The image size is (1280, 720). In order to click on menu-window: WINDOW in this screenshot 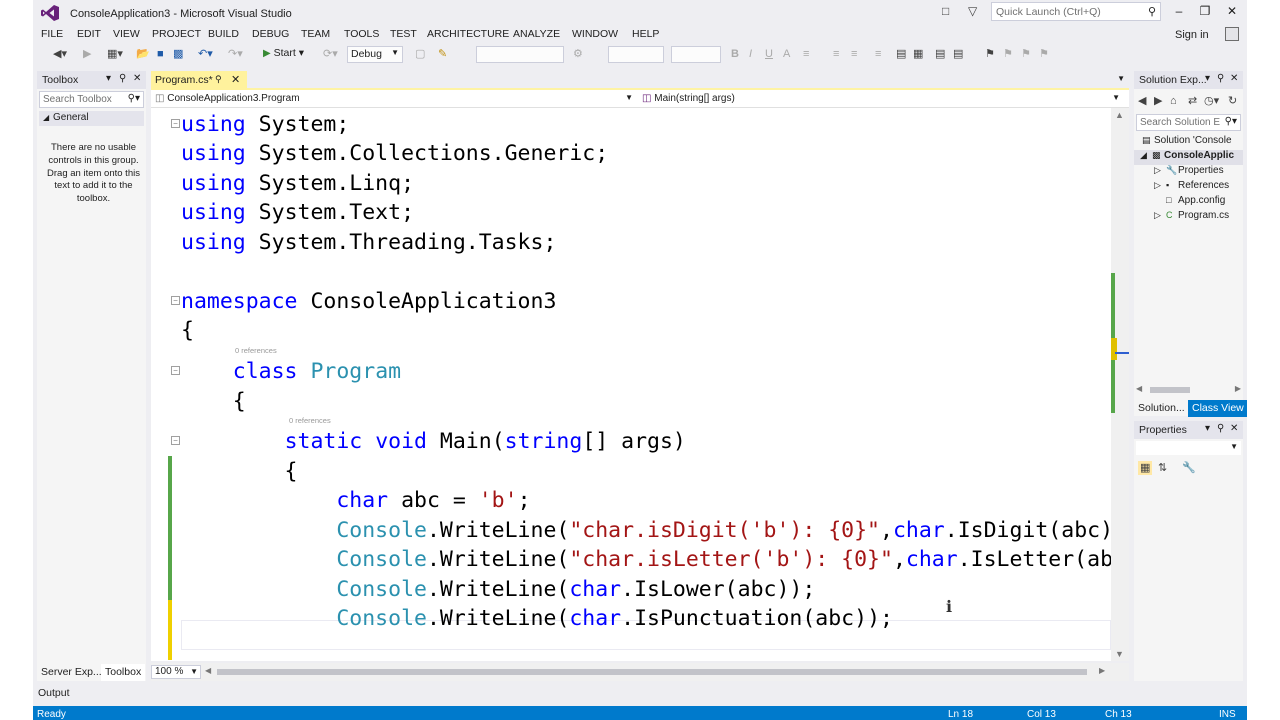, I will do `click(595, 34)`.